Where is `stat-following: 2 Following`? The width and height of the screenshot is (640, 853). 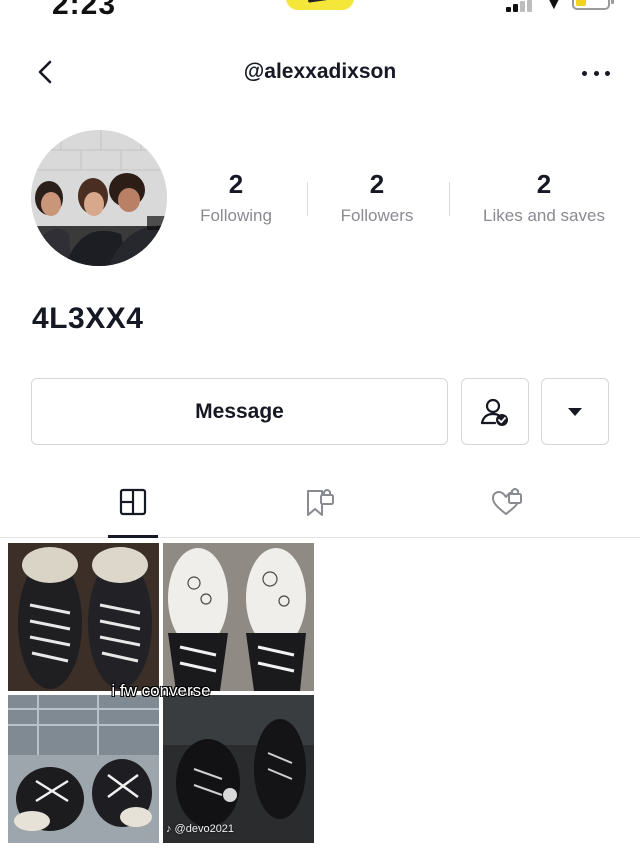
stat-following: 2 Following is located at coordinates (236, 197).